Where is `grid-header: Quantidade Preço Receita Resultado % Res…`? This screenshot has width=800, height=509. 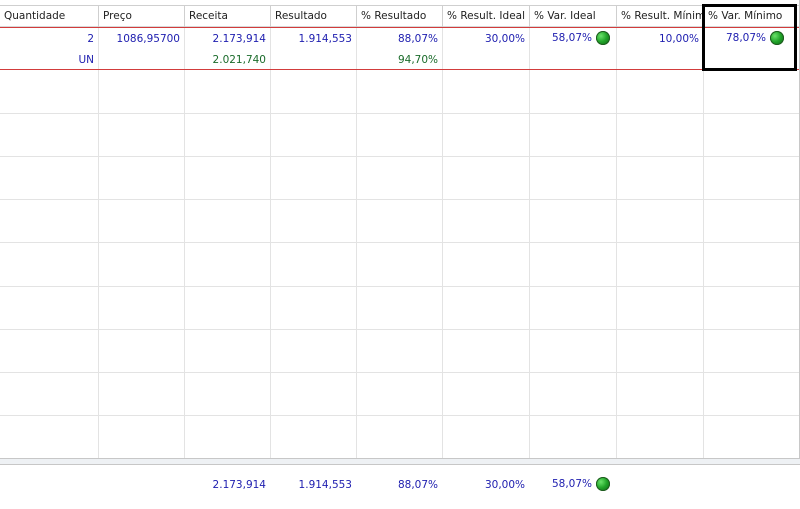 grid-header: Quantidade Preço Receita Resultado % Res… is located at coordinates (399, 16).